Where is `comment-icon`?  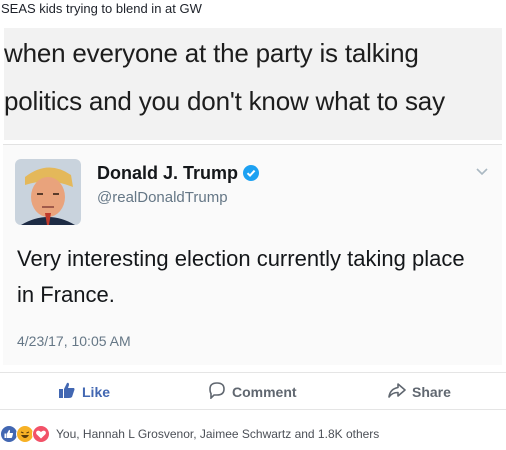
comment-icon is located at coordinates (217, 391).